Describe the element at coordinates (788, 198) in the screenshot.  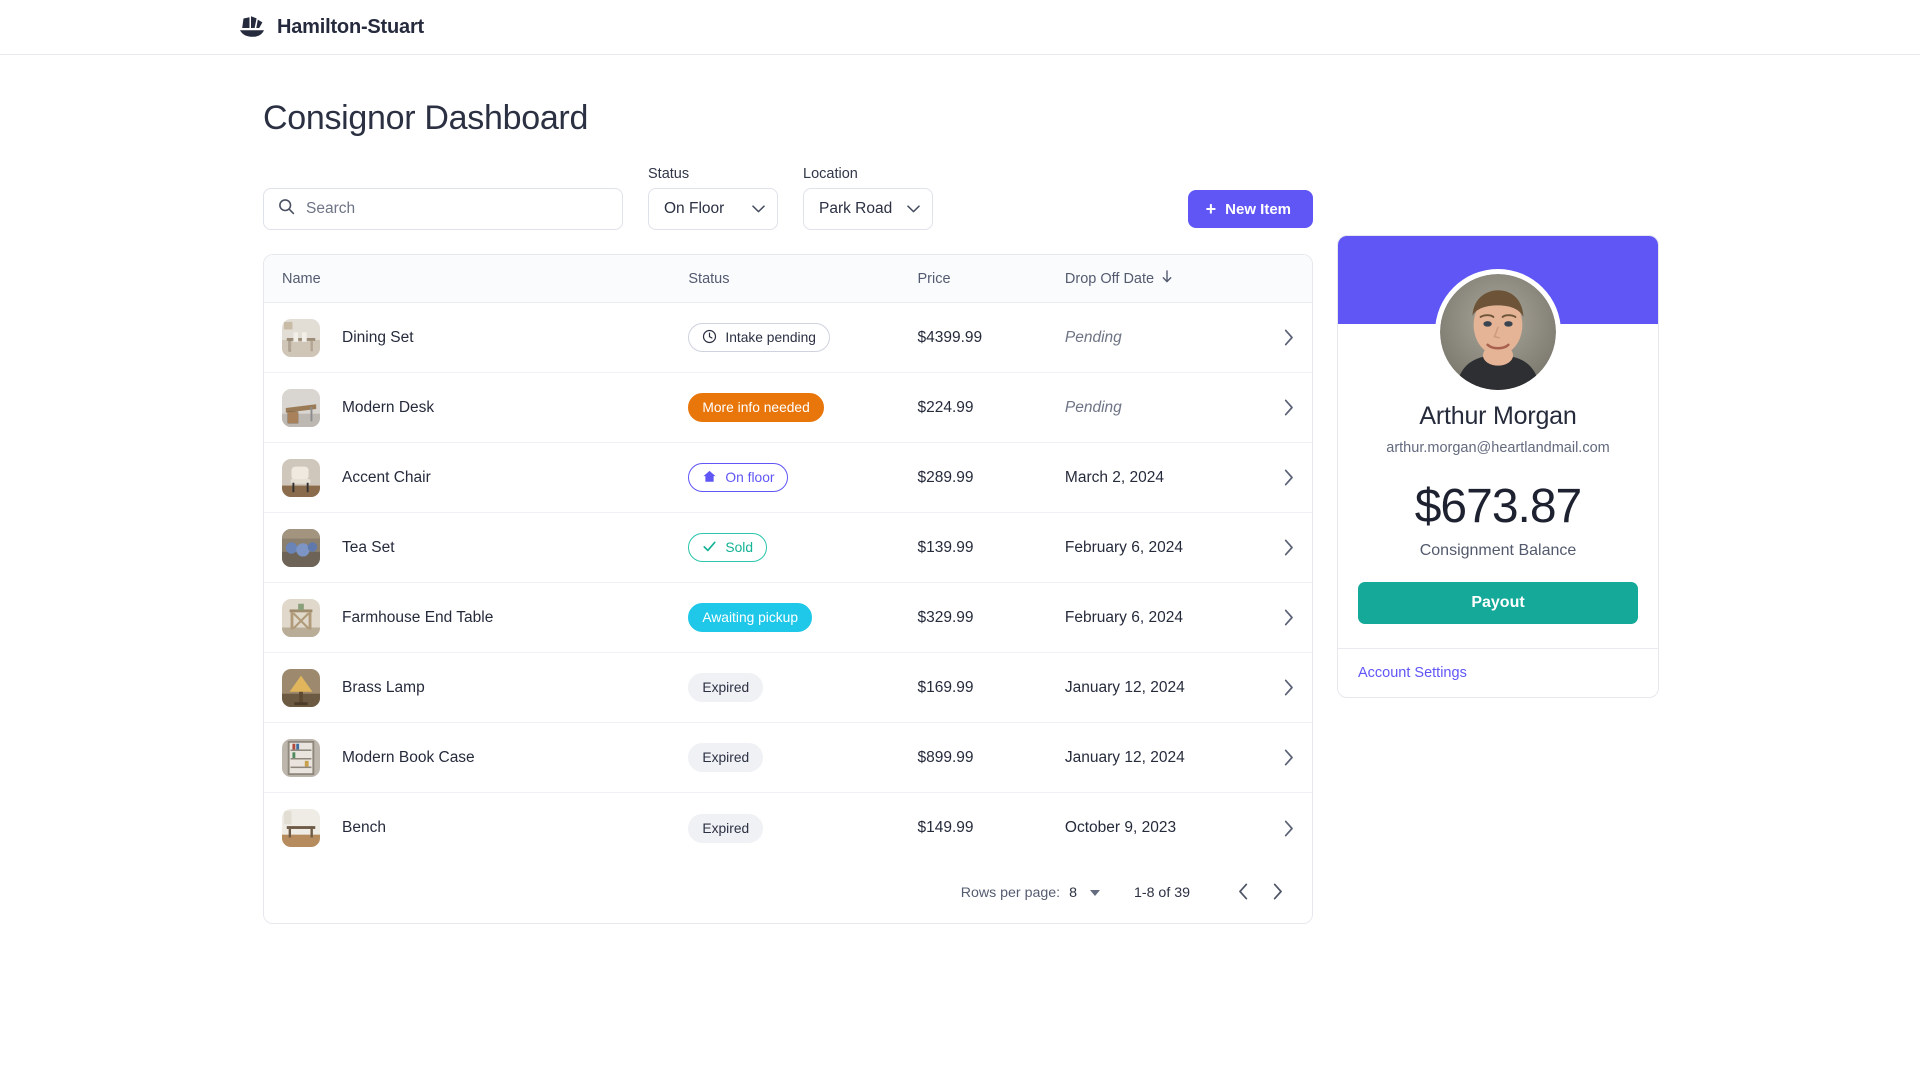
I see `filter-bar: Status On Floor Location Park Road` at that location.